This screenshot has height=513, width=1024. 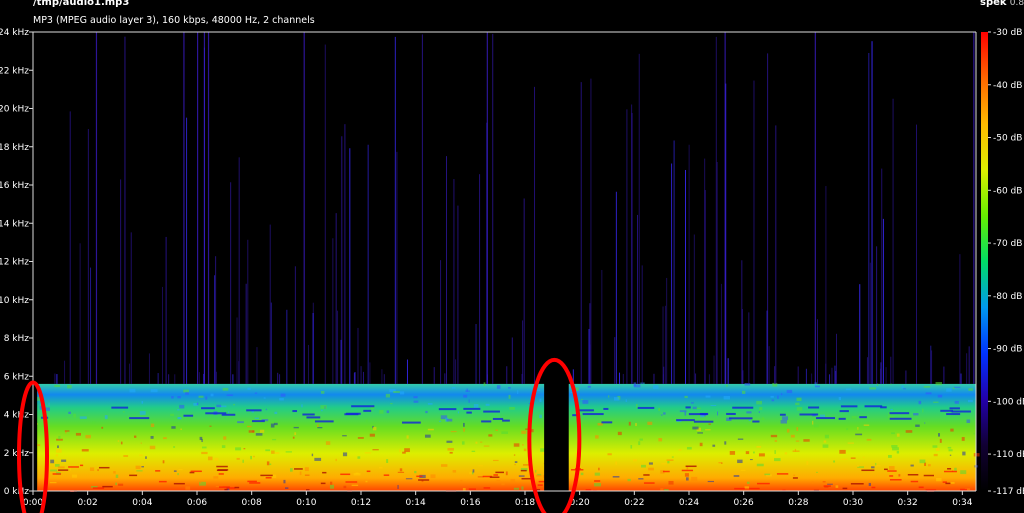 I want to click on colorbar-tick-label: -80 dB, so click(x=1007, y=297).